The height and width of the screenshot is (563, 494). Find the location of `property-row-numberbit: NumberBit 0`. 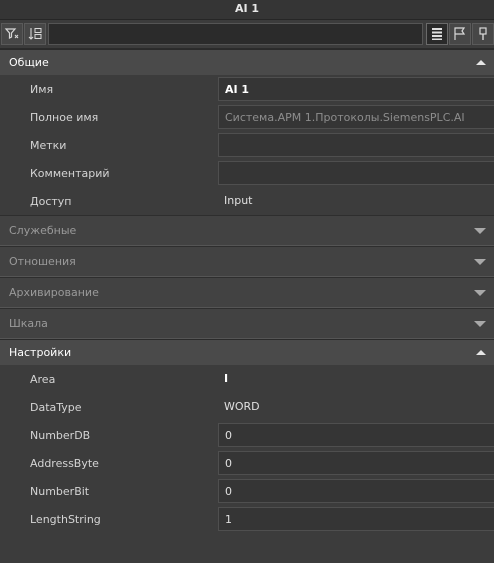

property-row-numberbit: NumberBit 0 is located at coordinates (247, 491).